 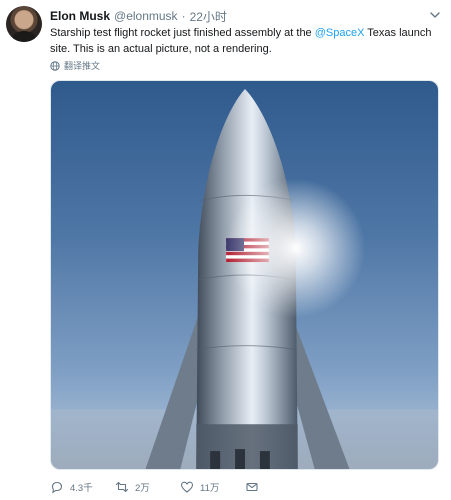 I want to click on mention-link: @SpaceX, so click(x=340, y=33).